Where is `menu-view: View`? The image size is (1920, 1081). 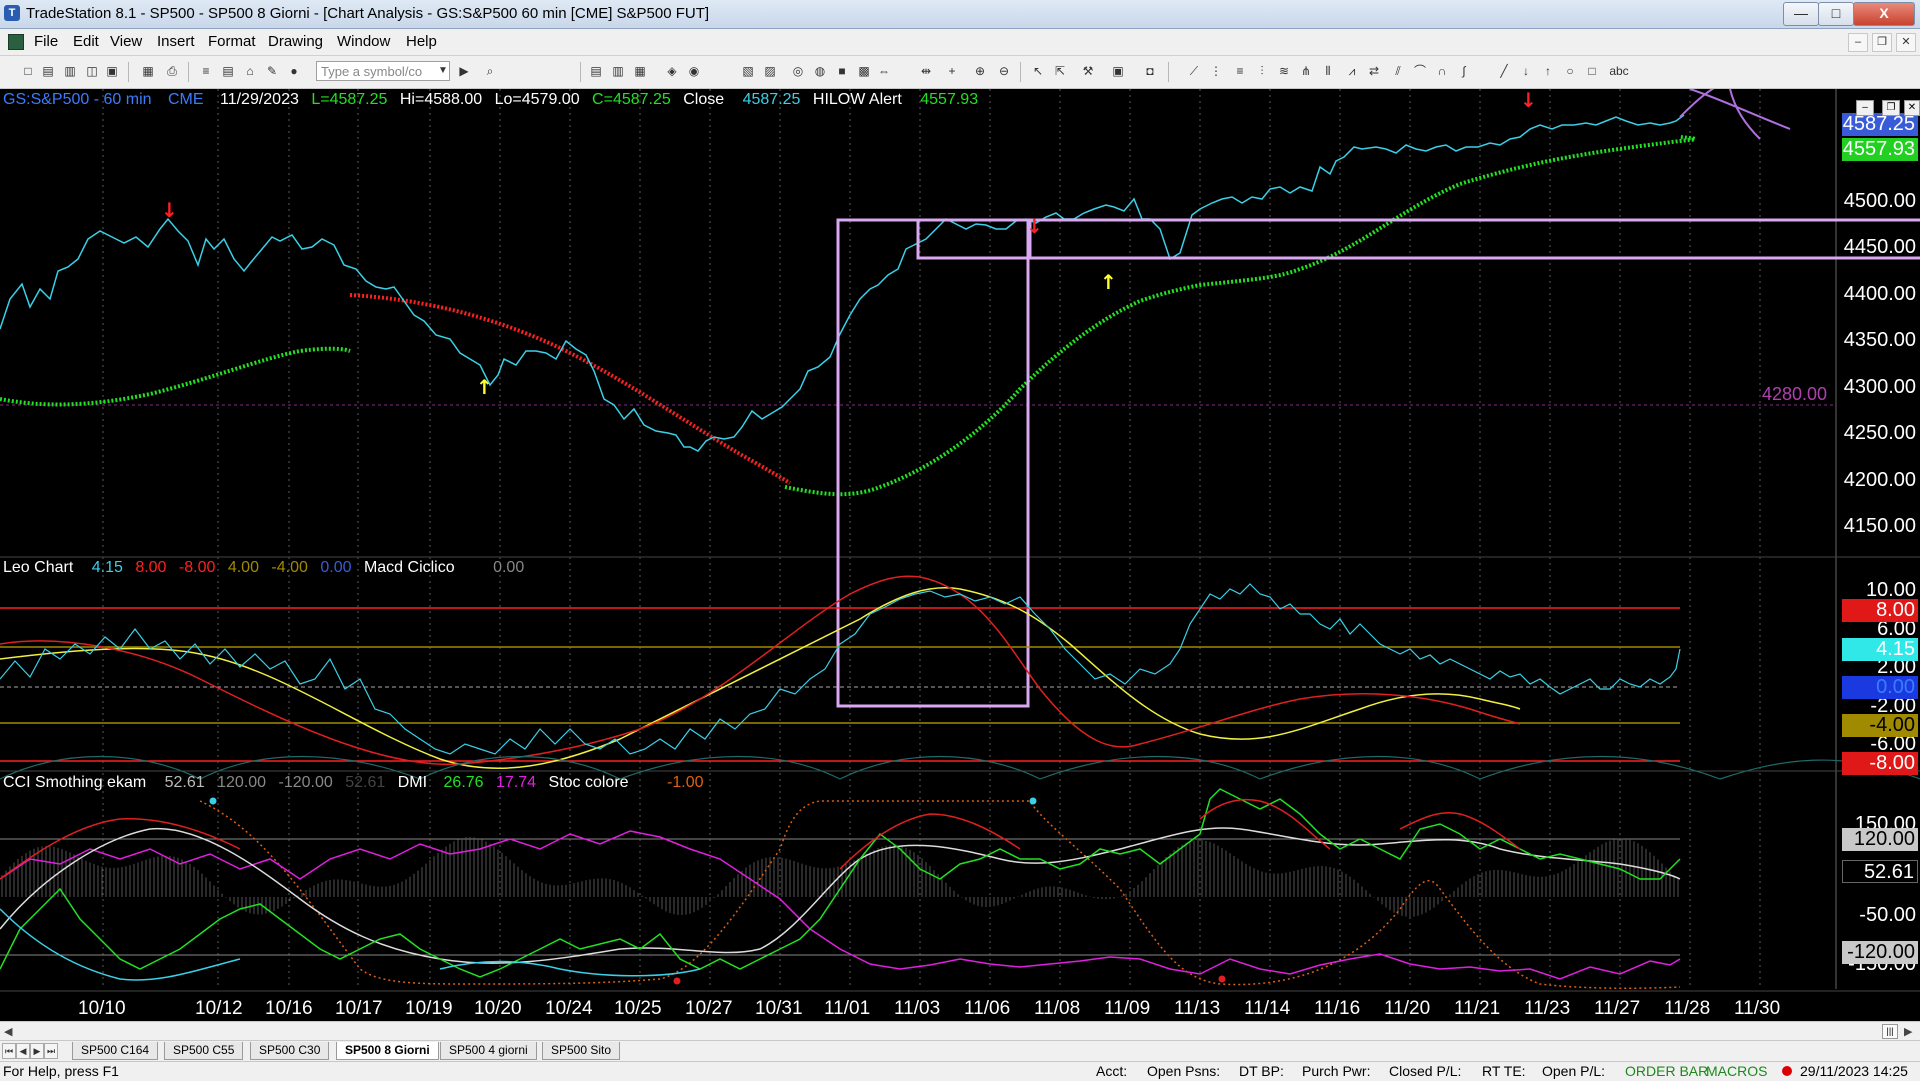 menu-view: View is located at coordinates (126, 41).